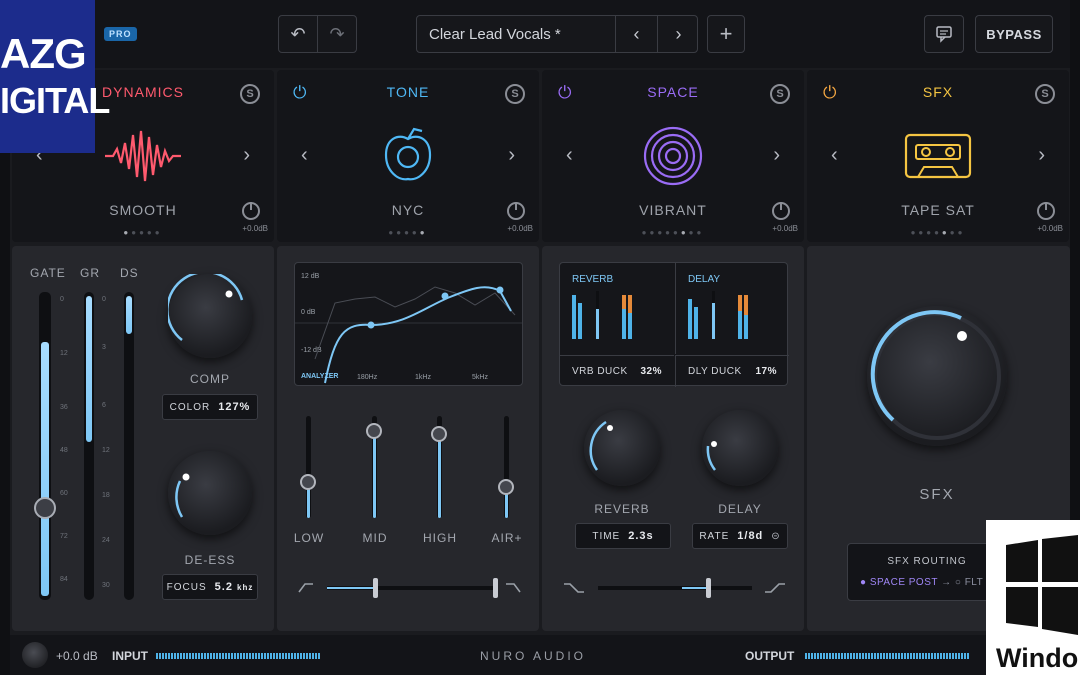 The image size is (1080, 675). What do you see at coordinates (308, 467) in the screenshot?
I see `low-slider` at bounding box center [308, 467].